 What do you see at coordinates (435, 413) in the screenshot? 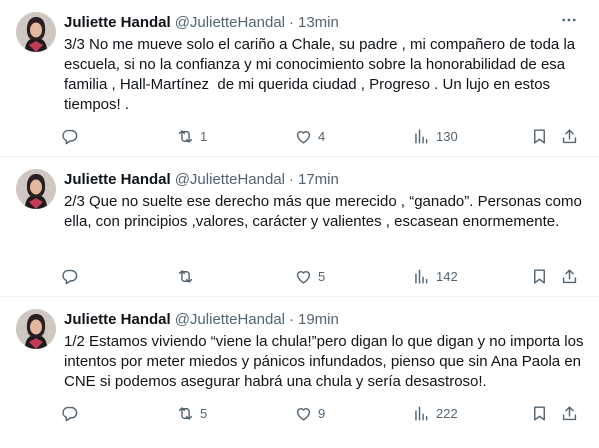
I see `views-button: 222` at bounding box center [435, 413].